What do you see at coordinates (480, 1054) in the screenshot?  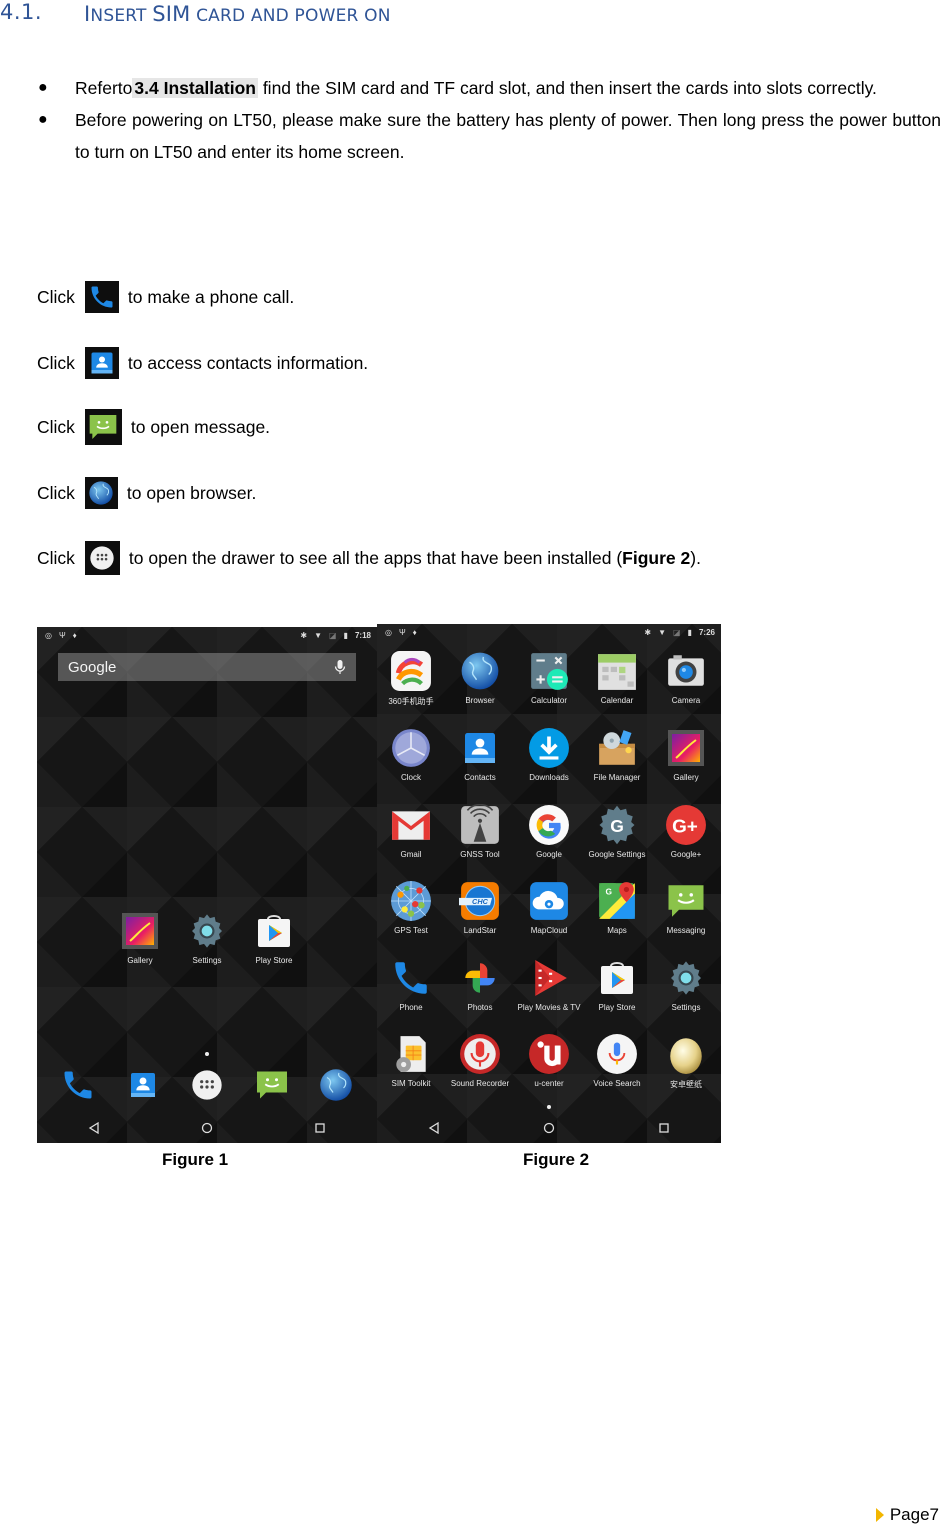 I see `sound-recorder-icon` at bounding box center [480, 1054].